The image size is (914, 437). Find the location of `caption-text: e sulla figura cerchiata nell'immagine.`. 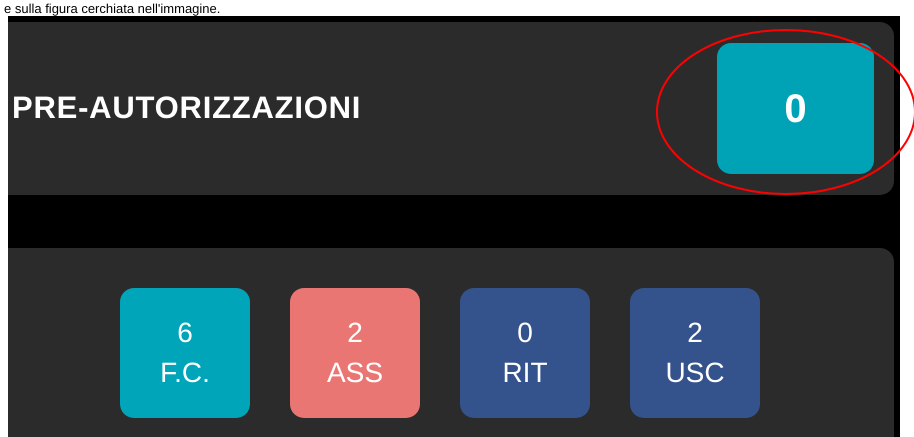

caption-text: e sulla figura cerchiata nell'immagine. is located at coordinates (112, 9).